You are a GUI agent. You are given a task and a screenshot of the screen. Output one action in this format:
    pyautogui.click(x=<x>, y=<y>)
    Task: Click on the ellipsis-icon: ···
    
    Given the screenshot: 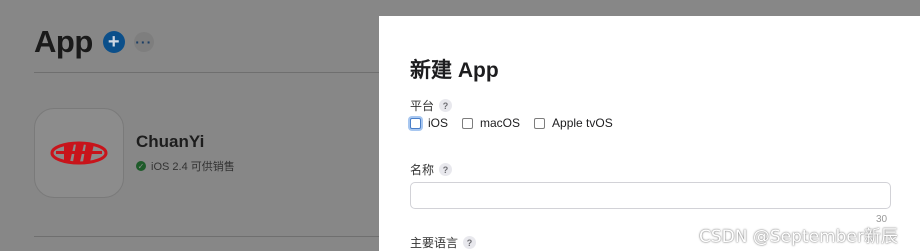 What is the action you would take?
    pyautogui.click(x=144, y=42)
    